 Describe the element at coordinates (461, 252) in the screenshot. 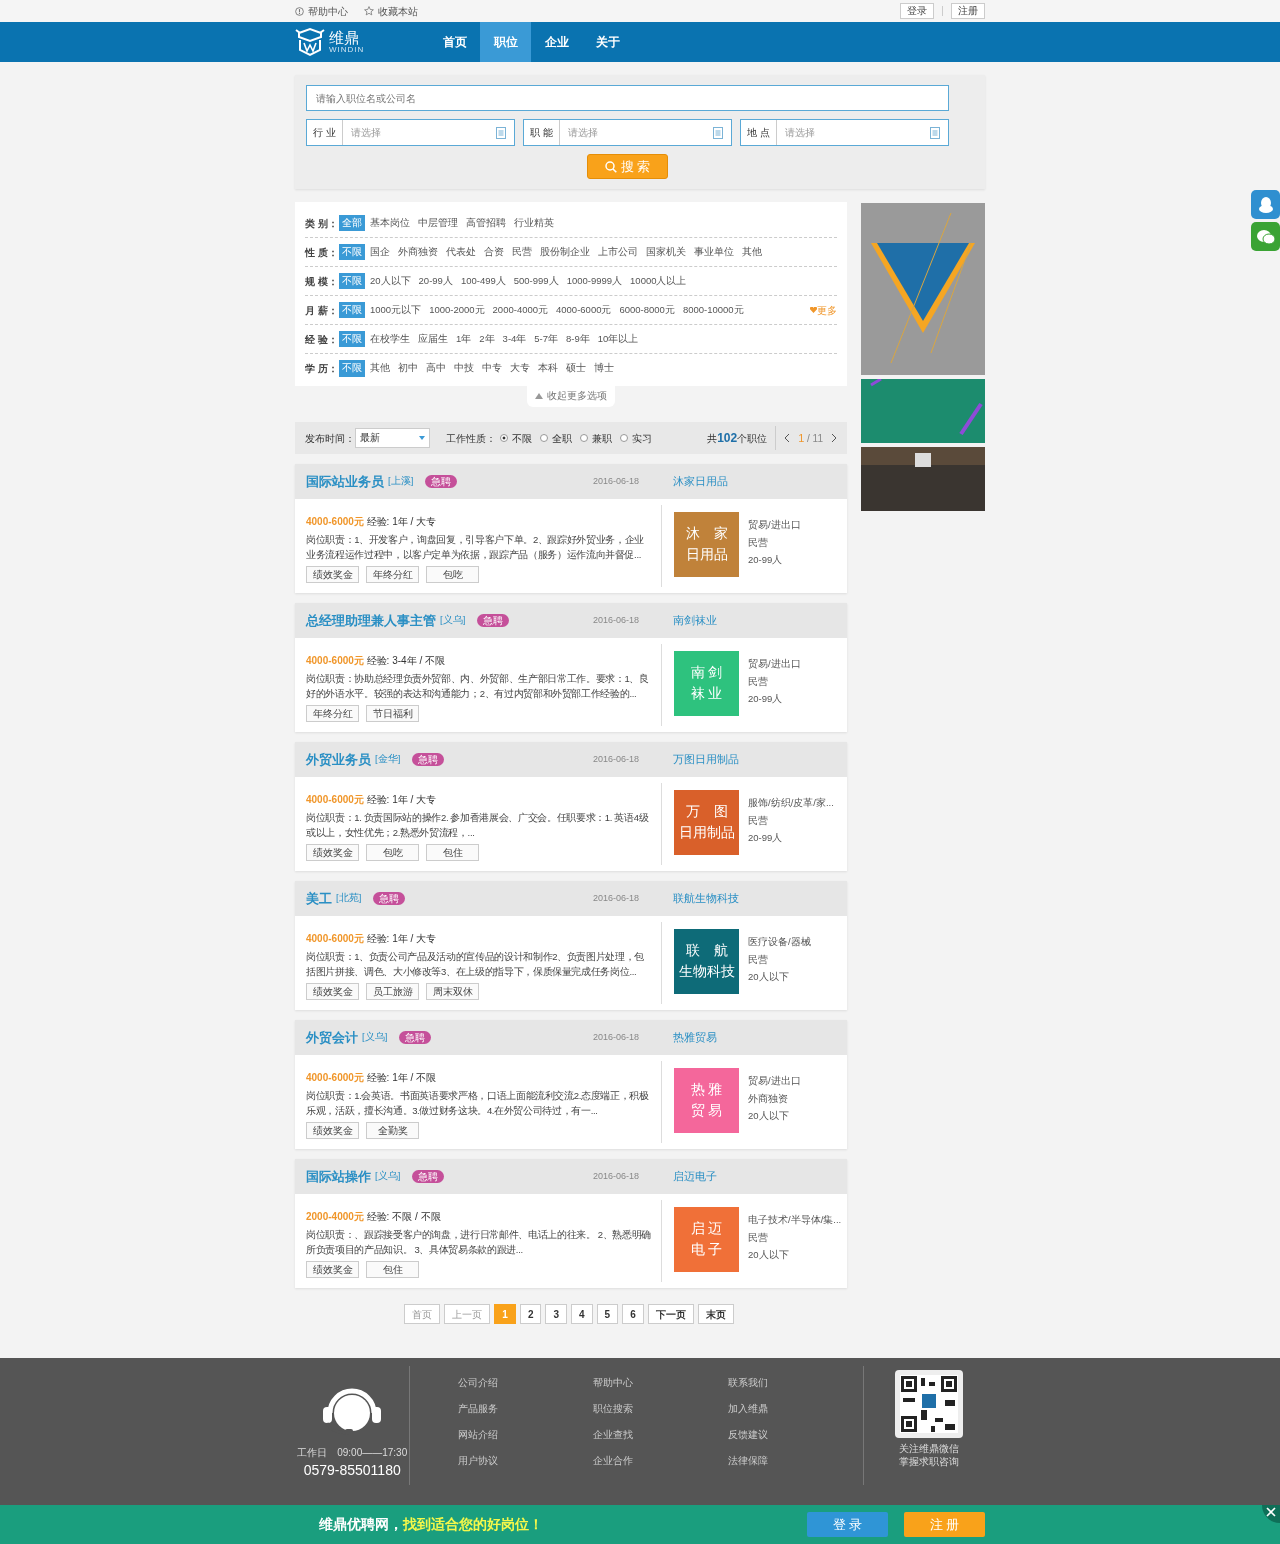

I see `filter-option: 代表处` at that location.